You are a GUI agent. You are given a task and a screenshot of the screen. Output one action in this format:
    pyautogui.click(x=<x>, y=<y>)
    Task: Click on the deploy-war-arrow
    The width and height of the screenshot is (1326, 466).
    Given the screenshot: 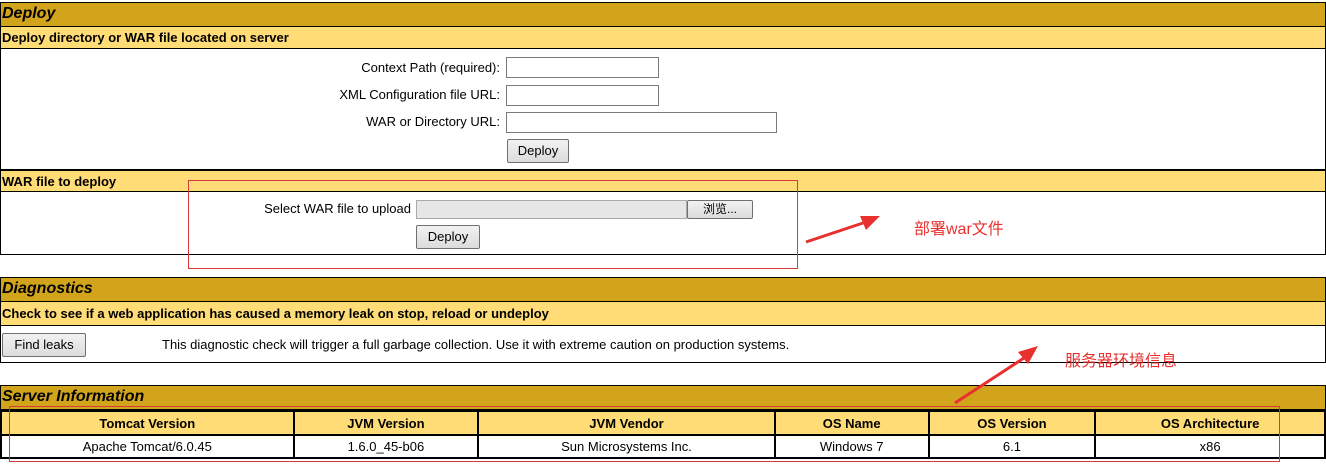 What is the action you would take?
    pyautogui.click(x=842, y=230)
    